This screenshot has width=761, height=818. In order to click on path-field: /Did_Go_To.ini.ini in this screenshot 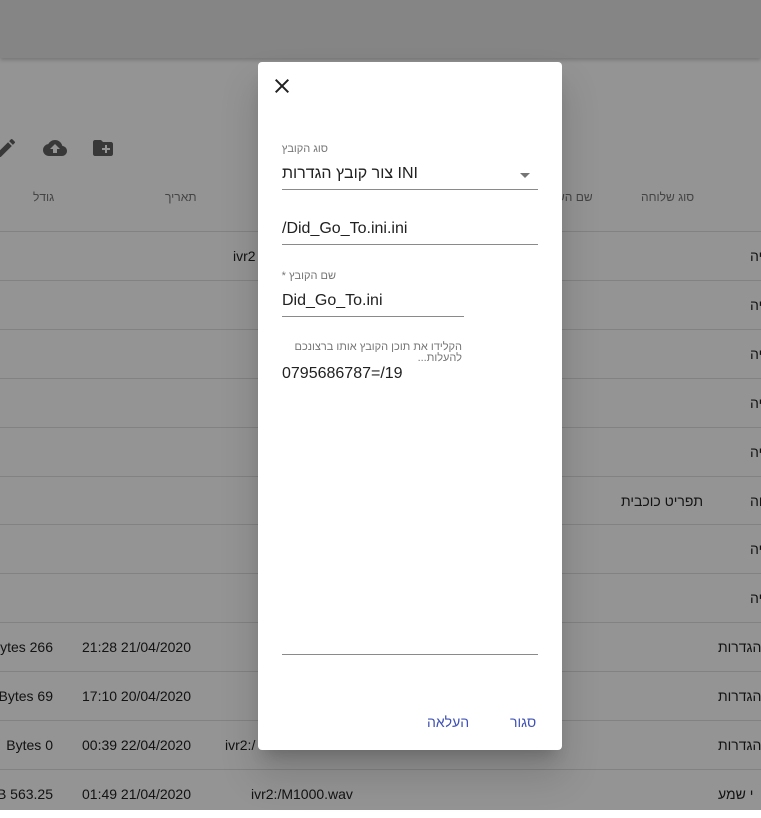, I will do `click(344, 229)`.